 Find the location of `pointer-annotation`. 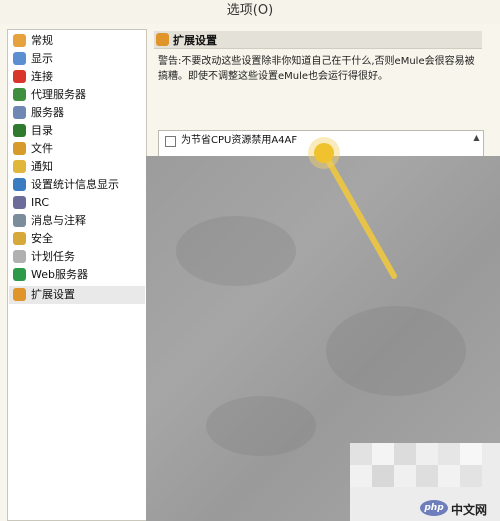

pointer-annotation is located at coordinates (352, 208).